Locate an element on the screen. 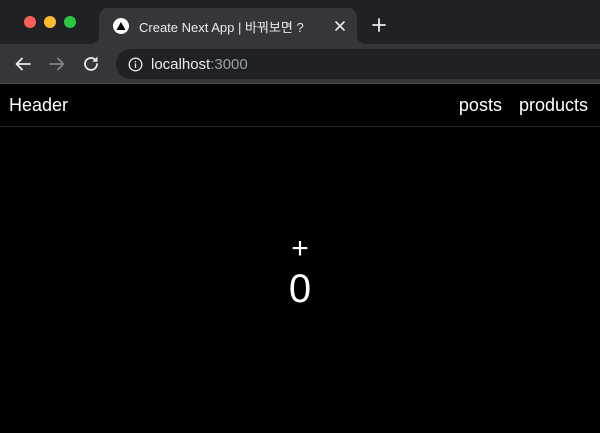  browser-tab: Create Next App | 바꿔보면 ? is located at coordinates (228, 26).